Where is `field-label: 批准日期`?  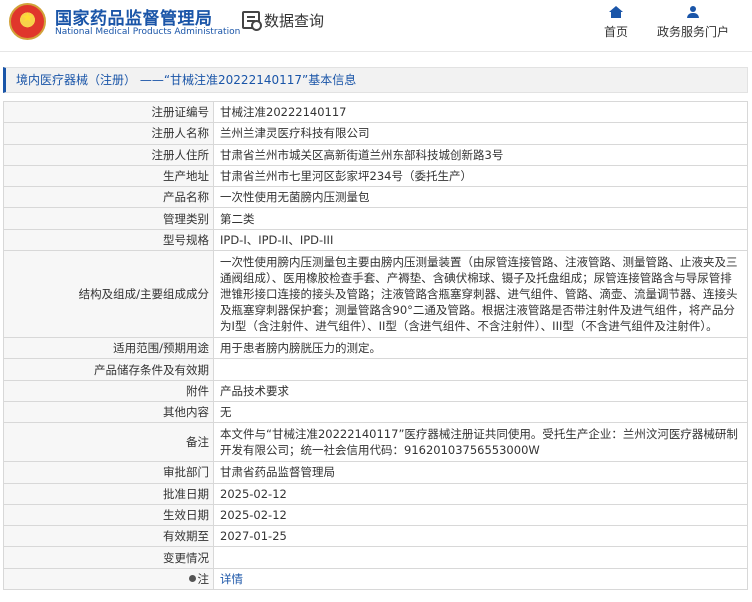
field-label: 批准日期 is located at coordinates (108, 493).